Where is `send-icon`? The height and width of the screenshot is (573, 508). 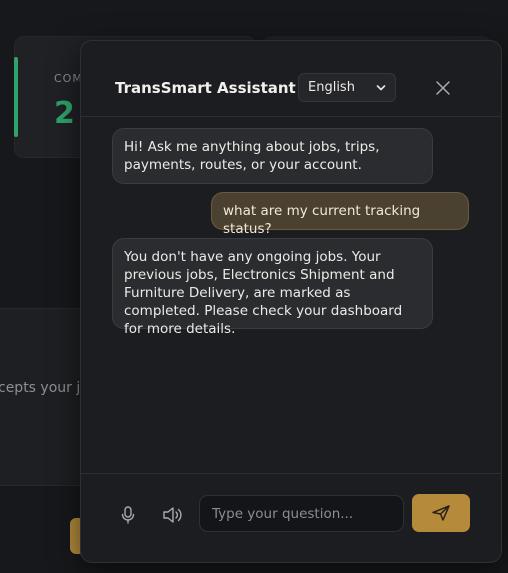
send-icon is located at coordinates (441, 513).